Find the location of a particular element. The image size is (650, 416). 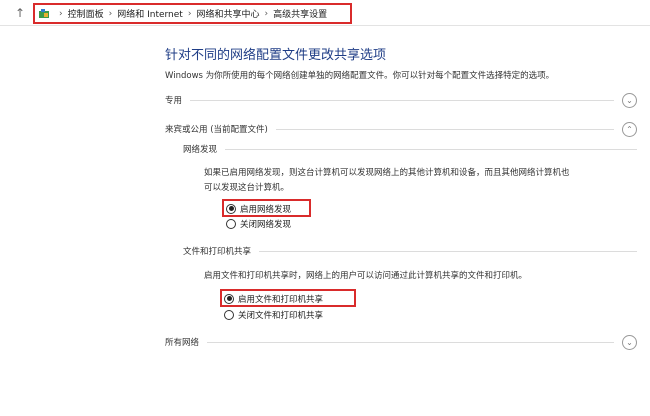

profile-guest-public-label: 来宾或公用 (当前配置文件) is located at coordinates (216, 130).